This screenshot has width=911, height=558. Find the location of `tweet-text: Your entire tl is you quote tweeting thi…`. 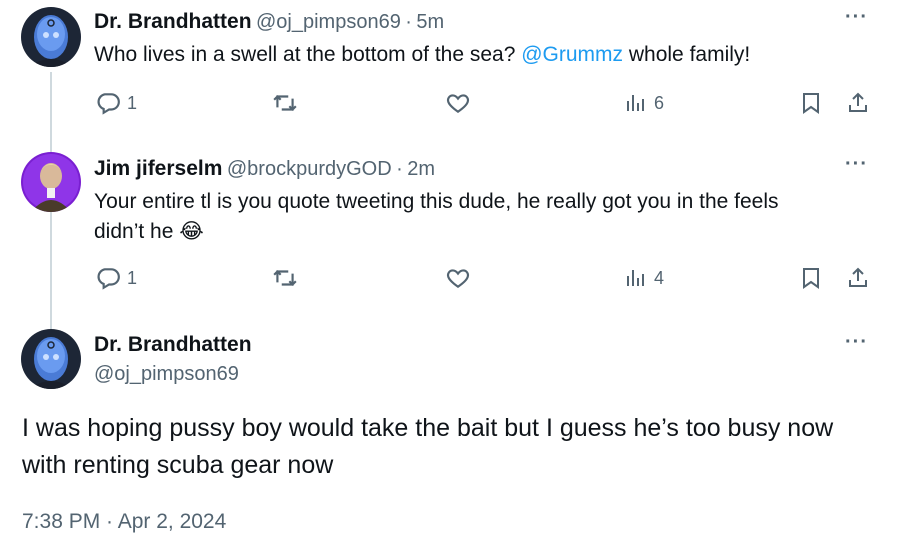

tweet-text: Your entire tl is you quote tweeting thi… is located at coordinates (436, 217).